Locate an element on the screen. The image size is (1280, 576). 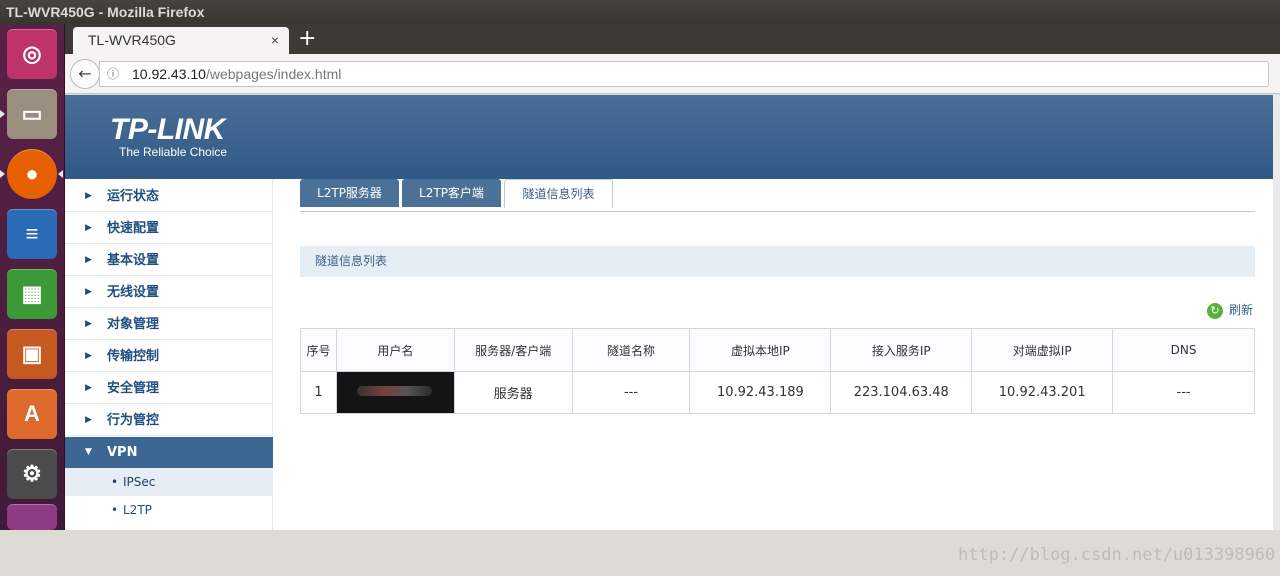
brand-slogan: The Reliable Choice is located at coordinates (173, 152).